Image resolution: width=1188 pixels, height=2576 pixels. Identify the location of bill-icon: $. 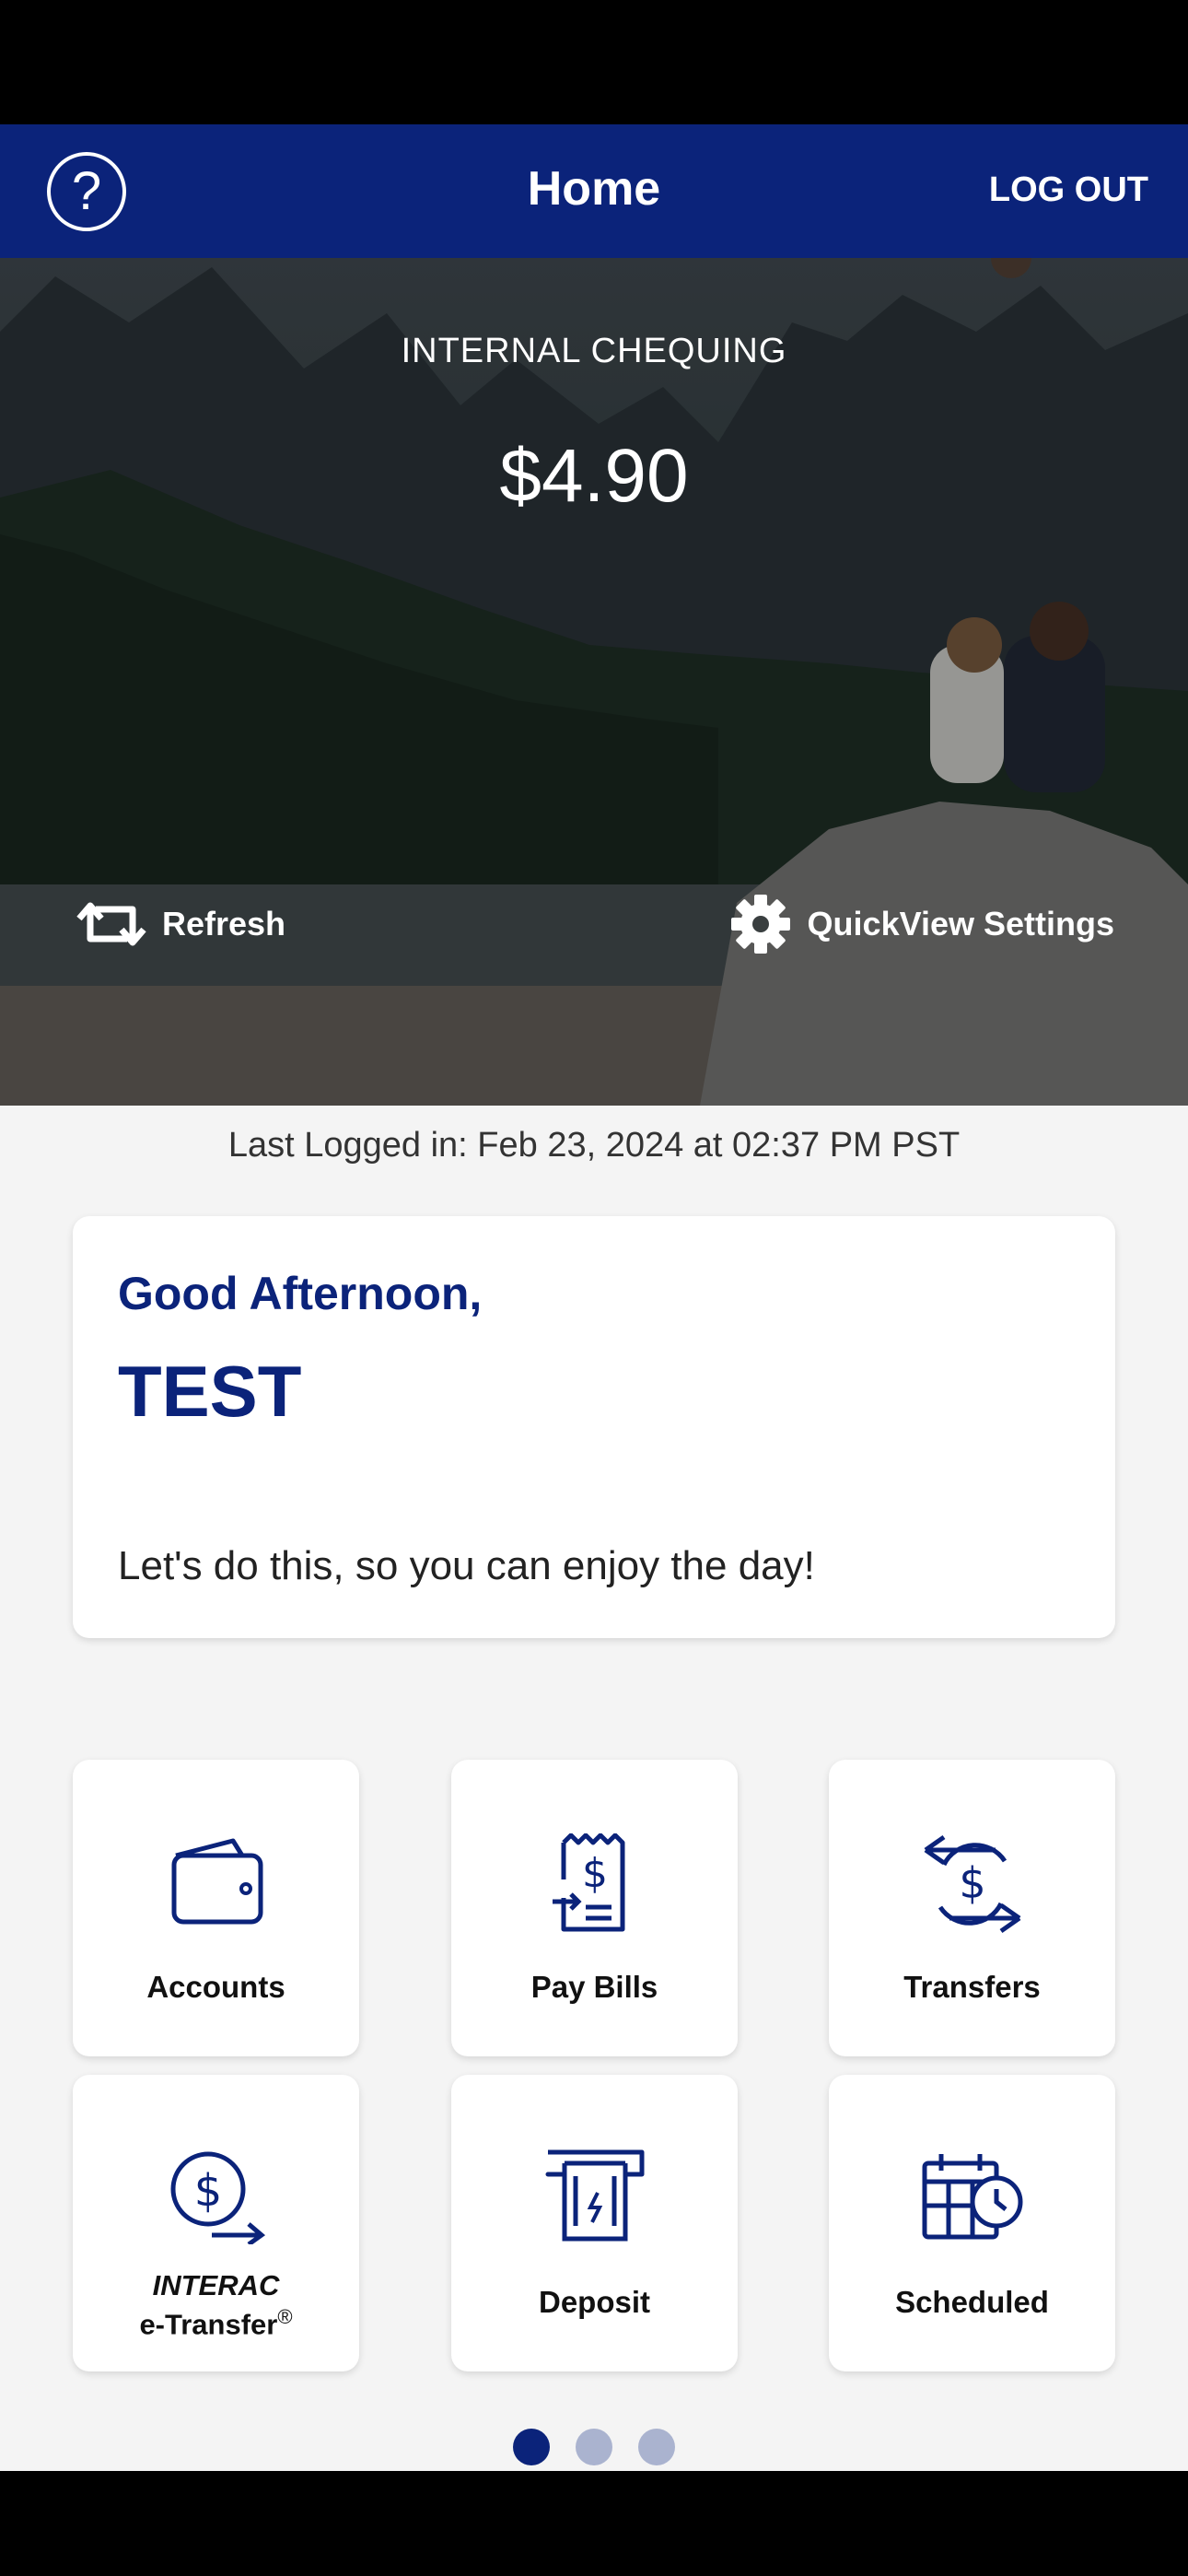
(588, 1882).